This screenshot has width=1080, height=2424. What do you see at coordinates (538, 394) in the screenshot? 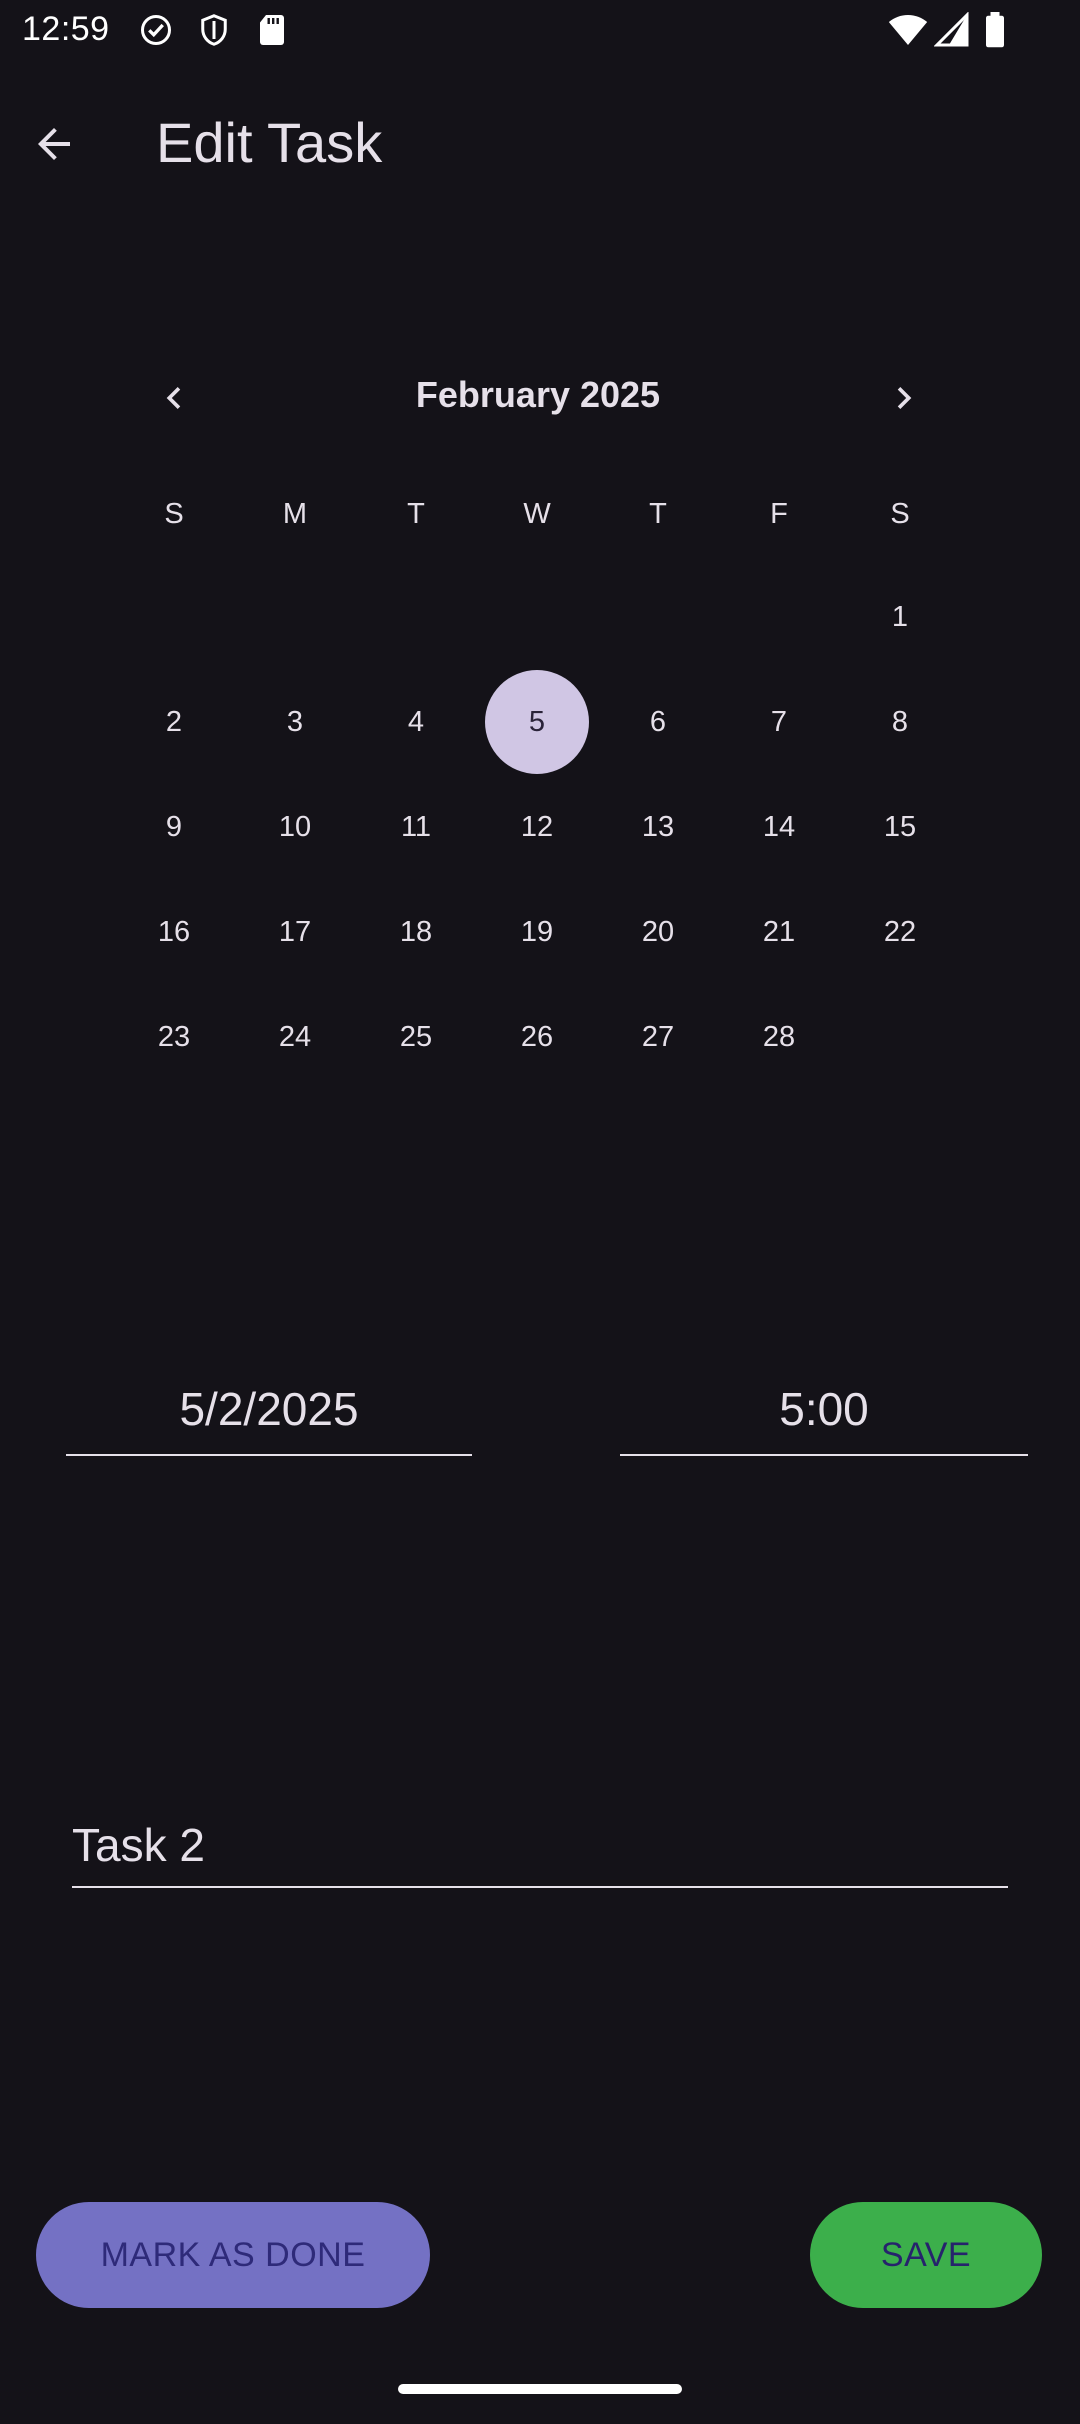
I see `month-year-label: February 2025` at bounding box center [538, 394].